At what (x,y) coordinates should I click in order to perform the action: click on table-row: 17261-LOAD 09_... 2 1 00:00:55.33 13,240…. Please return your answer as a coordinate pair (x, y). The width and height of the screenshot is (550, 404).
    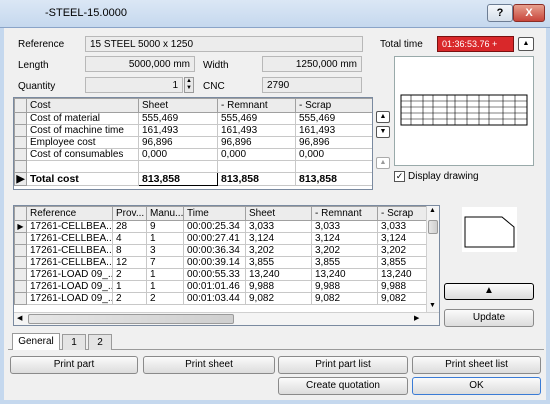
    Looking at the image, I should click on (221, 274).